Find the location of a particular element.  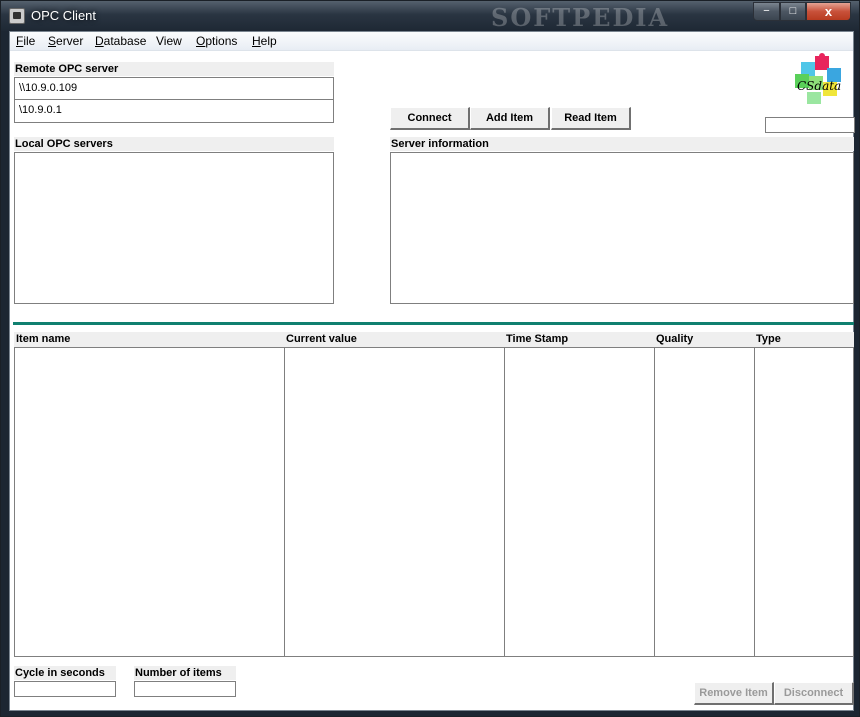

menu-view: View is located at coordinates (169, 41).